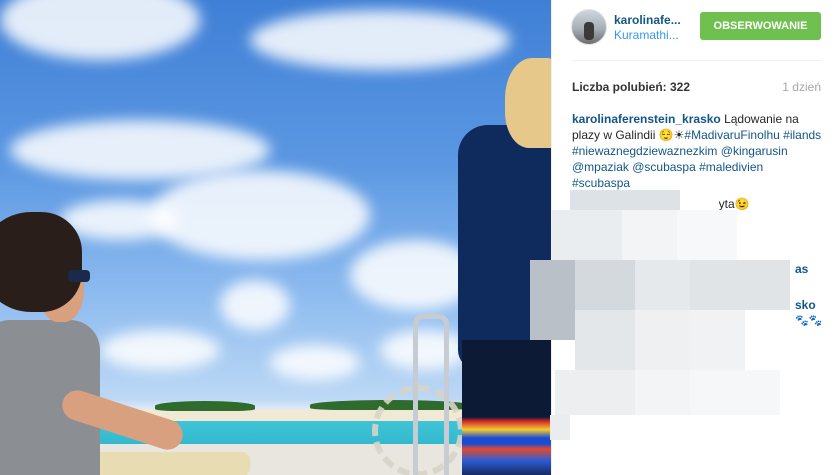 The height and width of the screenshot is (475, 835). I want to click on hashtag-link: #MadivaruFinolhu, so click(731, 135).